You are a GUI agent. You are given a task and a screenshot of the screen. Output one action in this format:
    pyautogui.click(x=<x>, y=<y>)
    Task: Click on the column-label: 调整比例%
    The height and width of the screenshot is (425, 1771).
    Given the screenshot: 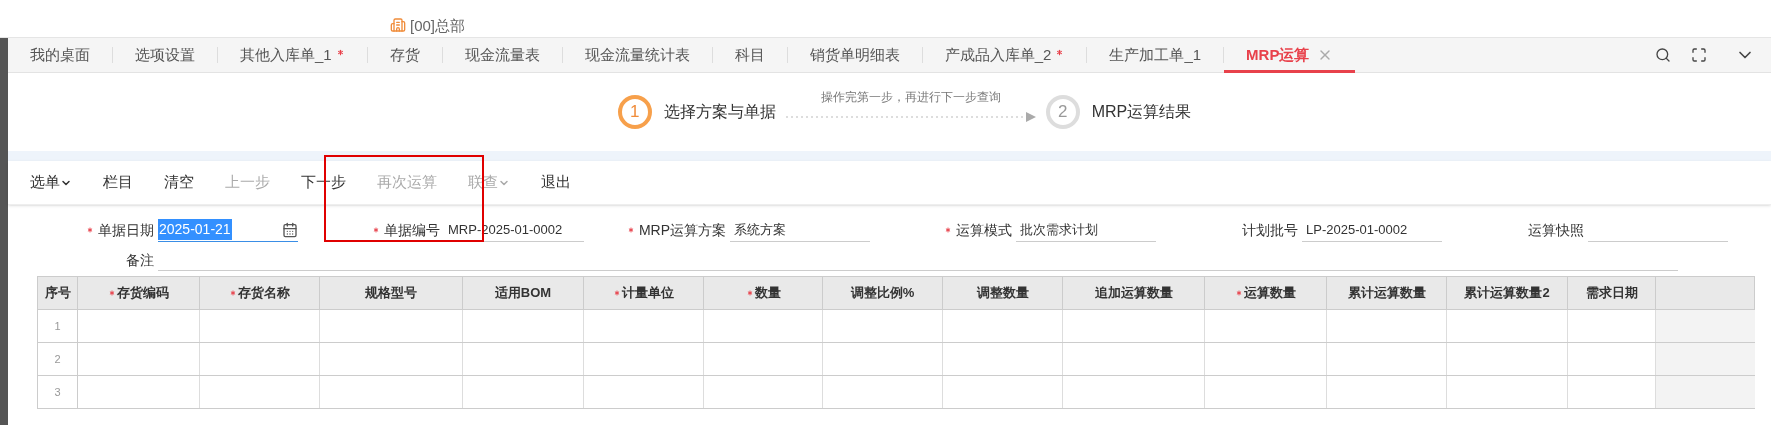 What is the action you would take?
    pyautogui.click(x=882, y=293)
    